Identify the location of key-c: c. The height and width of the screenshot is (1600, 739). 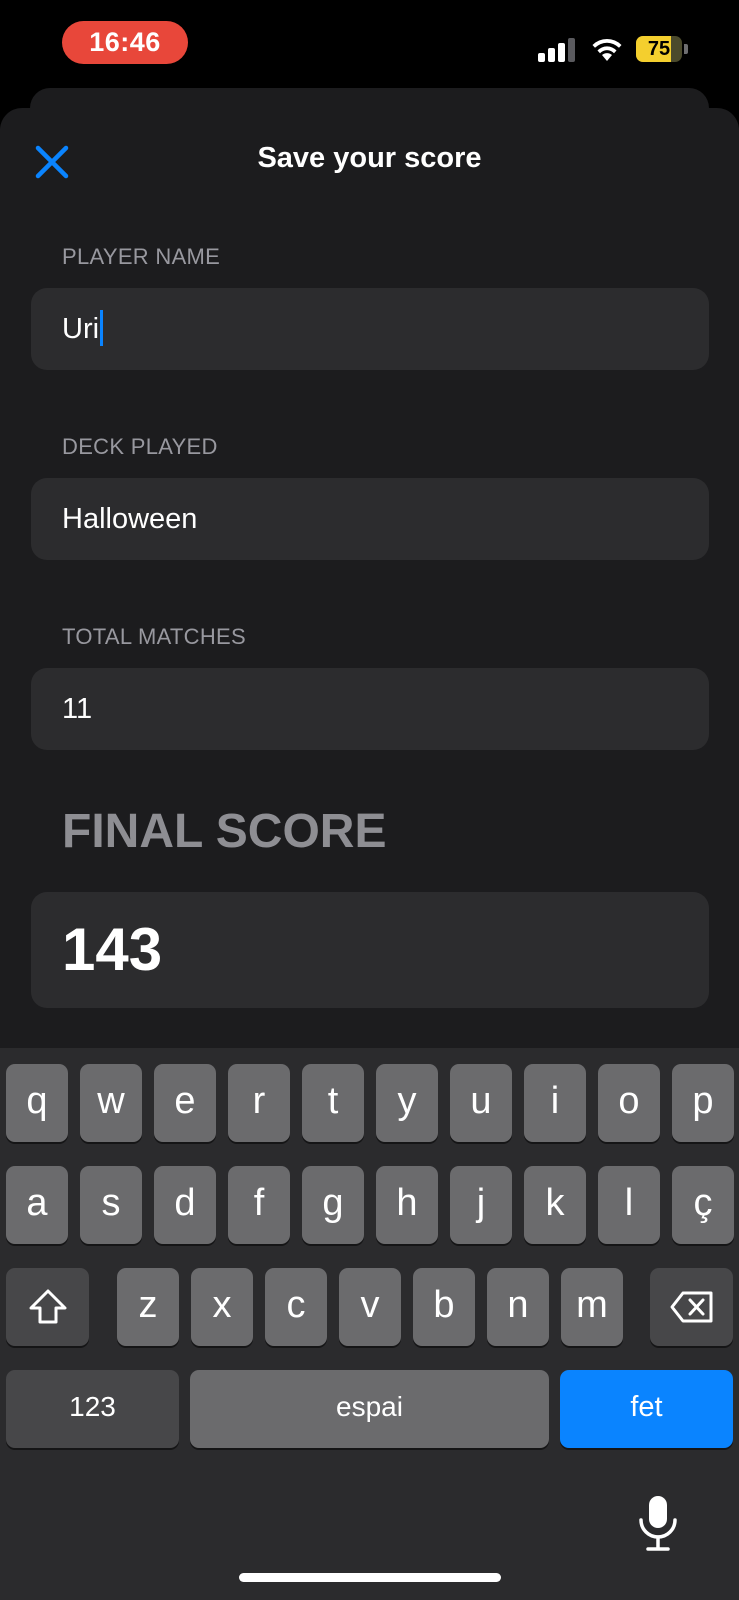
(296, 1307).